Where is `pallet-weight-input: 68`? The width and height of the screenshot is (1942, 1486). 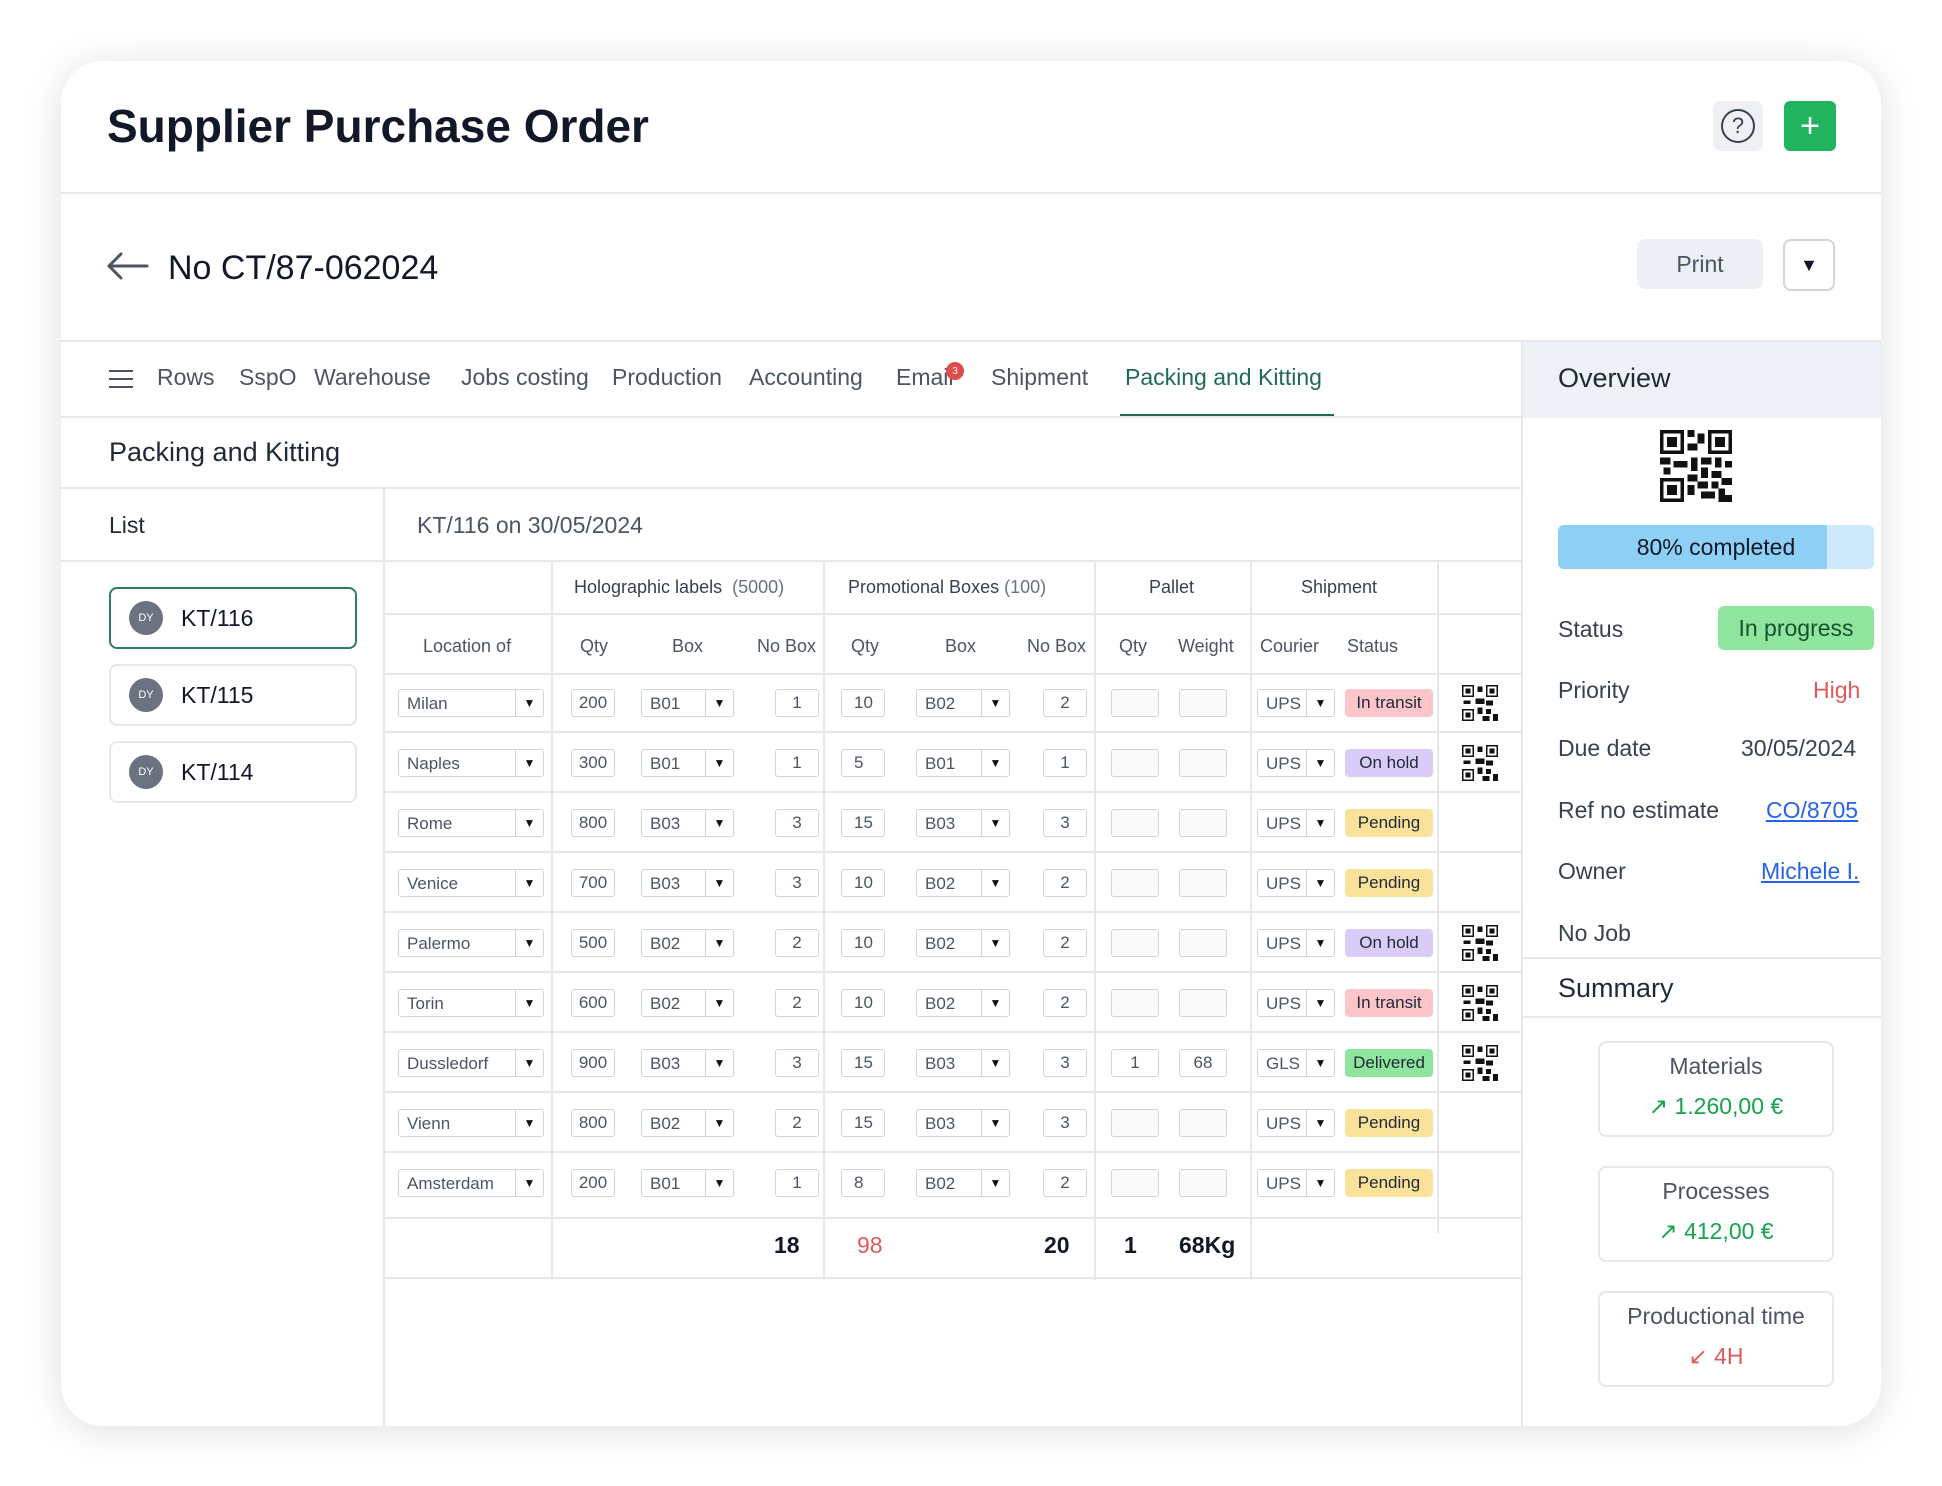 pallet-weight-input: 68 is located at coordinates (1203, 1063).